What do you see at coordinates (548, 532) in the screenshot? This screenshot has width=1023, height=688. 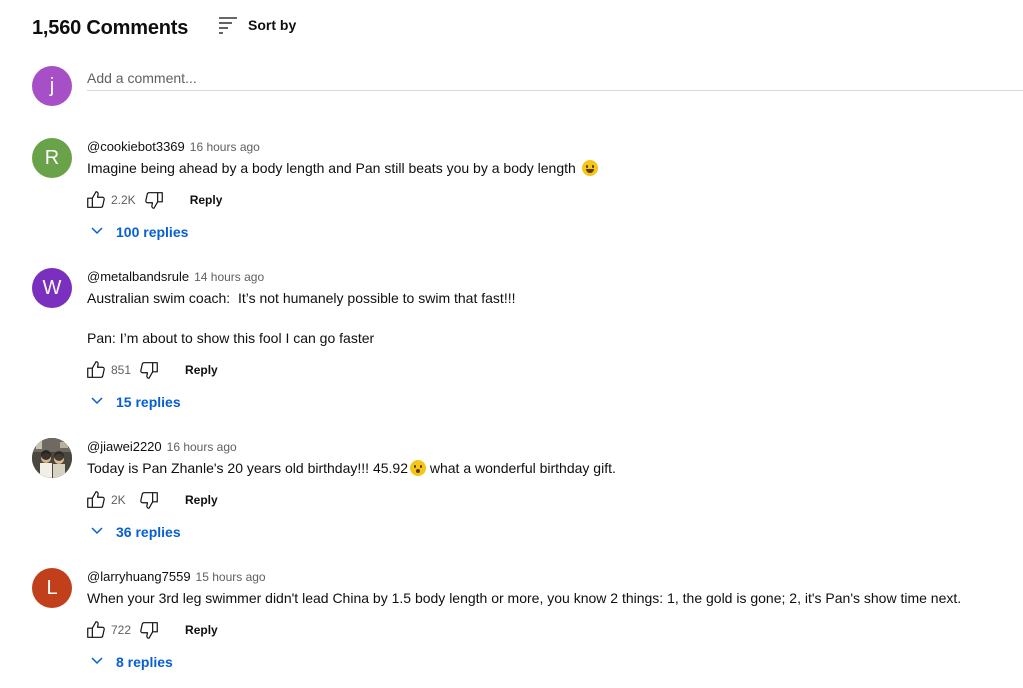 I see `view-replies-button: 36 replies` at bounding box center [548, 532].